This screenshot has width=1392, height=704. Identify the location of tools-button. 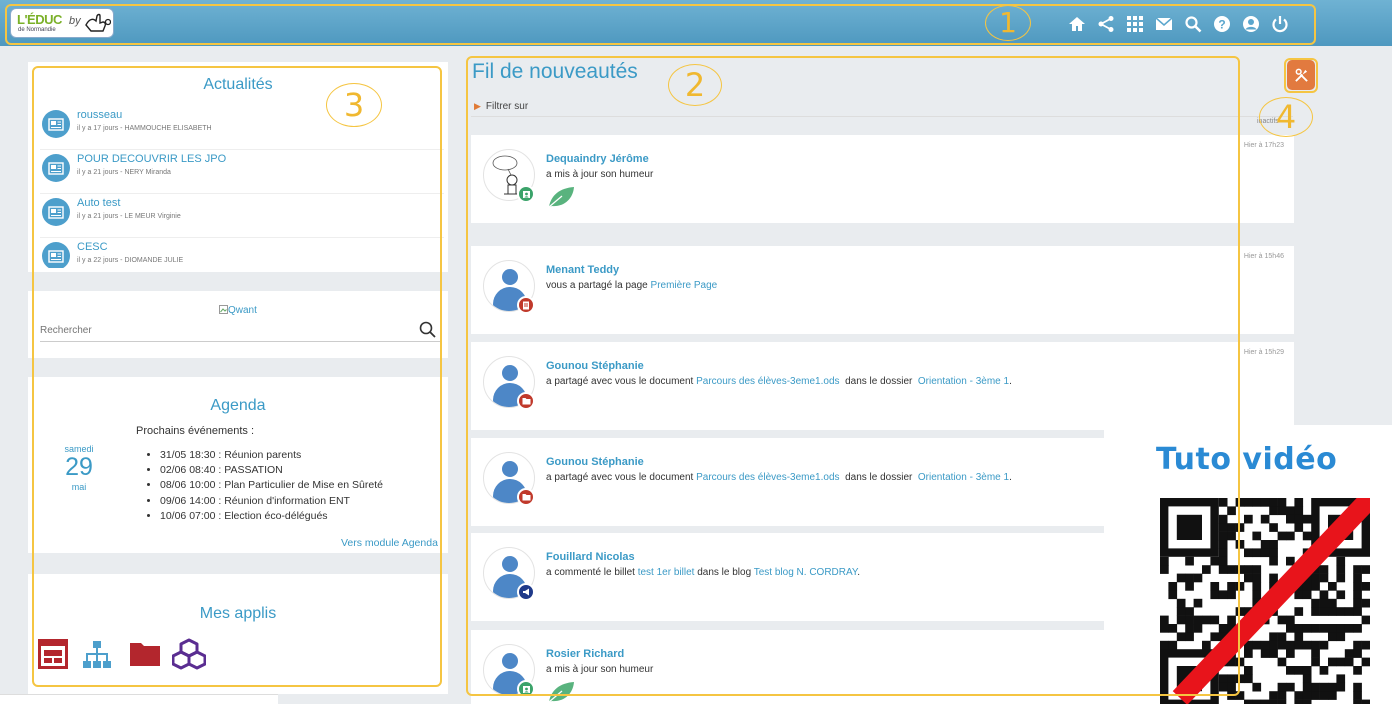
(1301, 75).